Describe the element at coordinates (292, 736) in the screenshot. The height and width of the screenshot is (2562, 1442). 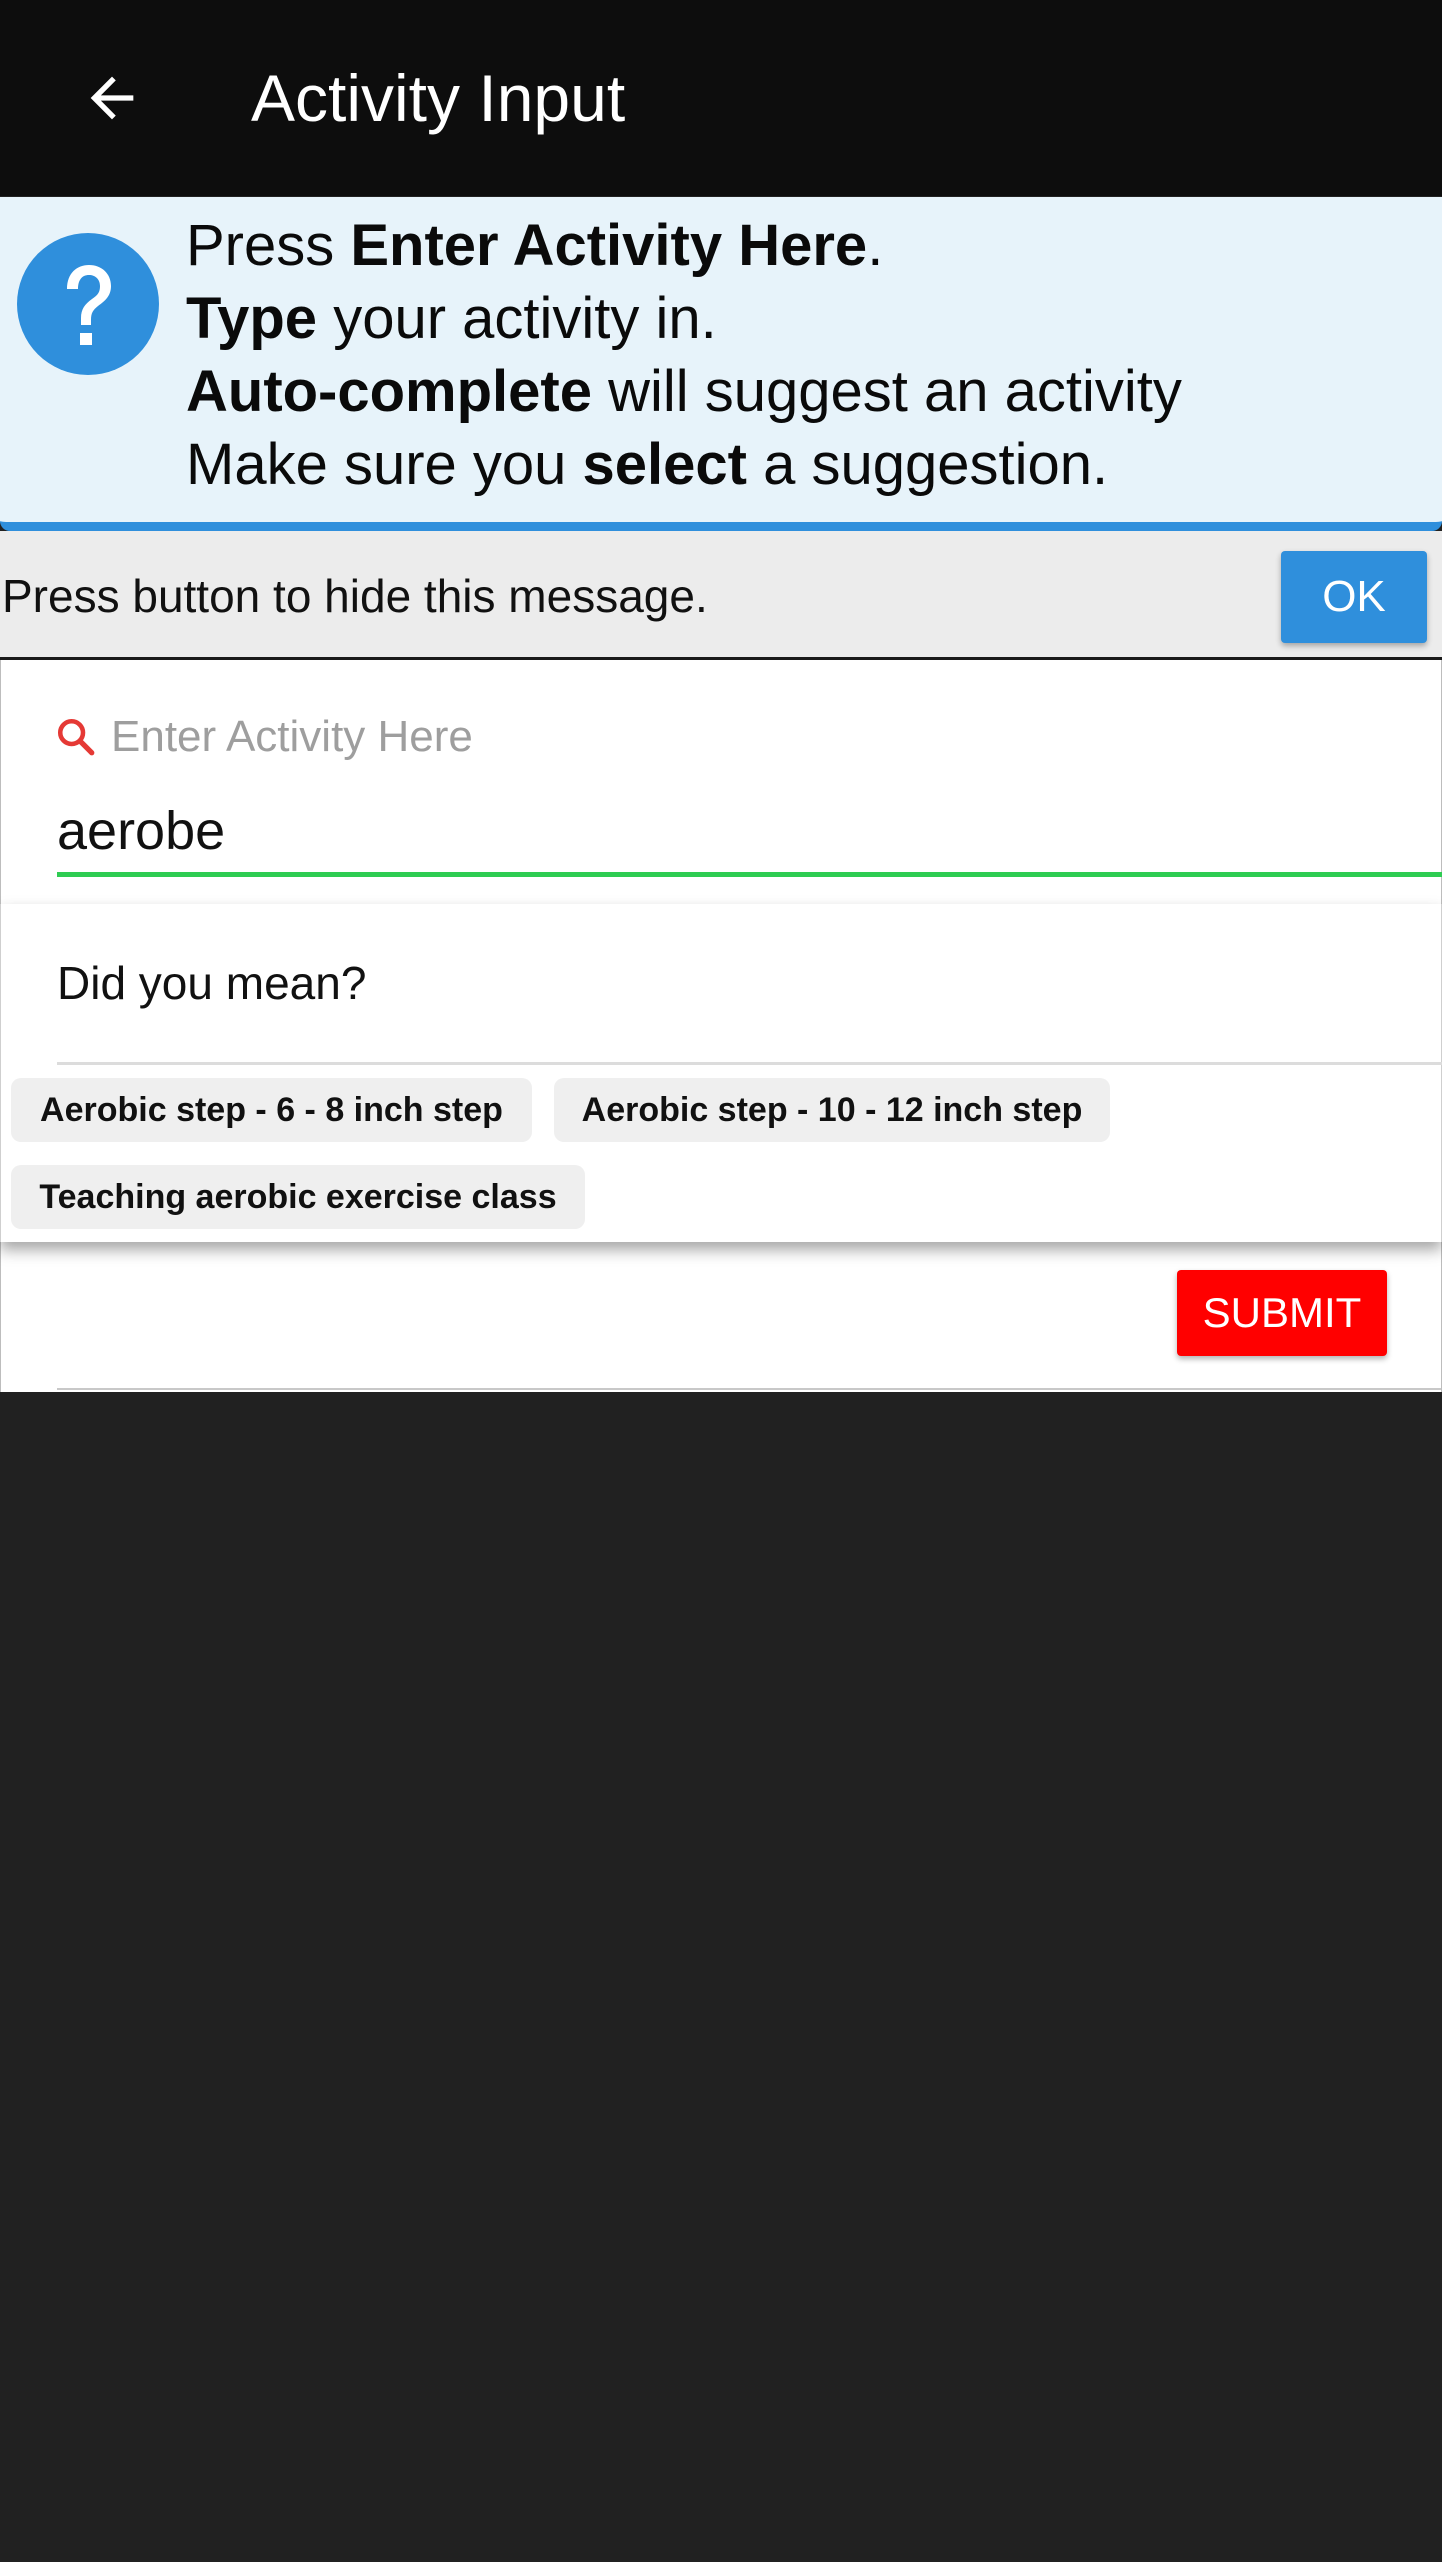
I see `search-label-text: Enter Activity Here` at that location.